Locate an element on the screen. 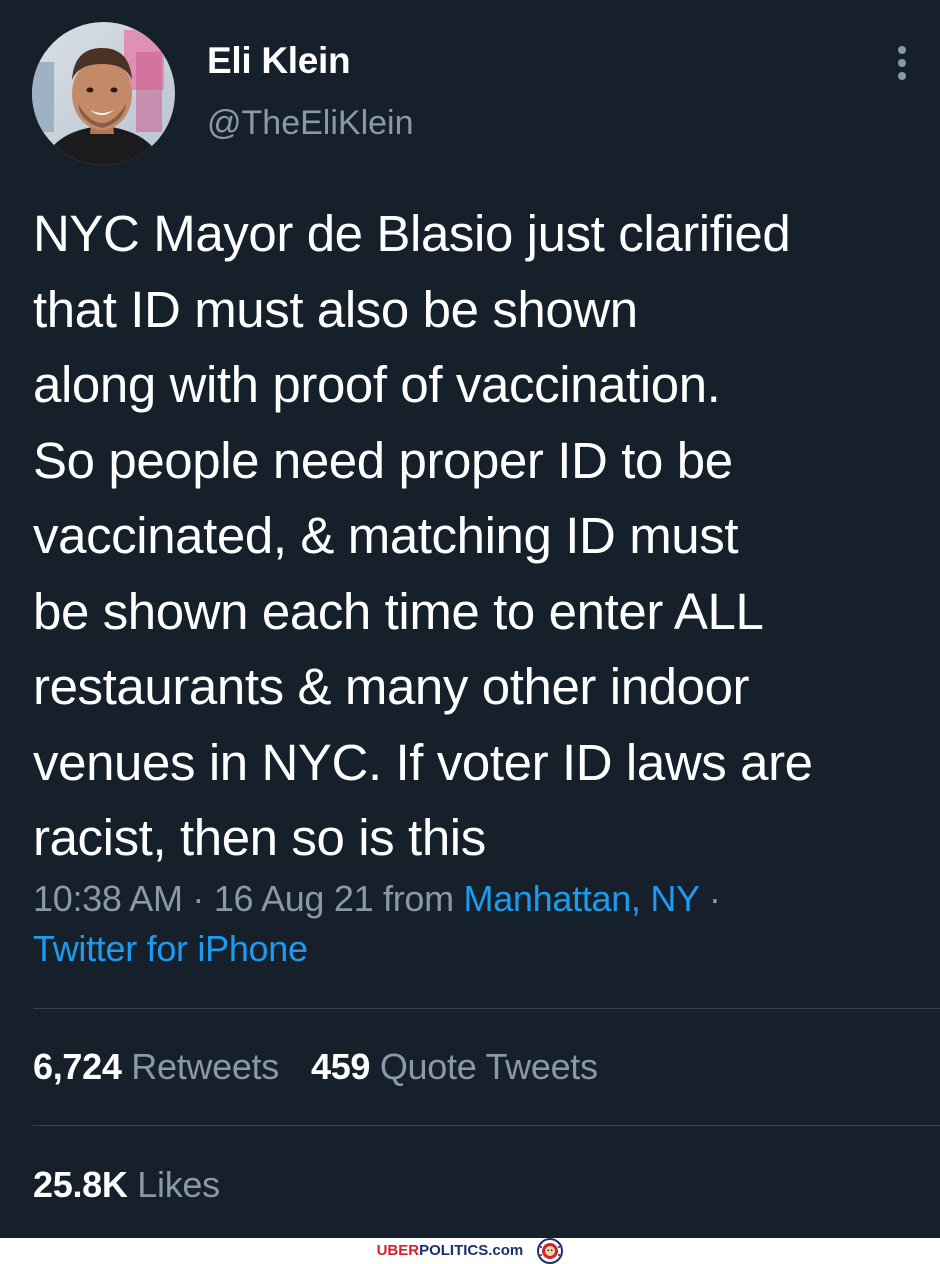  more-options-button is located at coordinates (902, 64).